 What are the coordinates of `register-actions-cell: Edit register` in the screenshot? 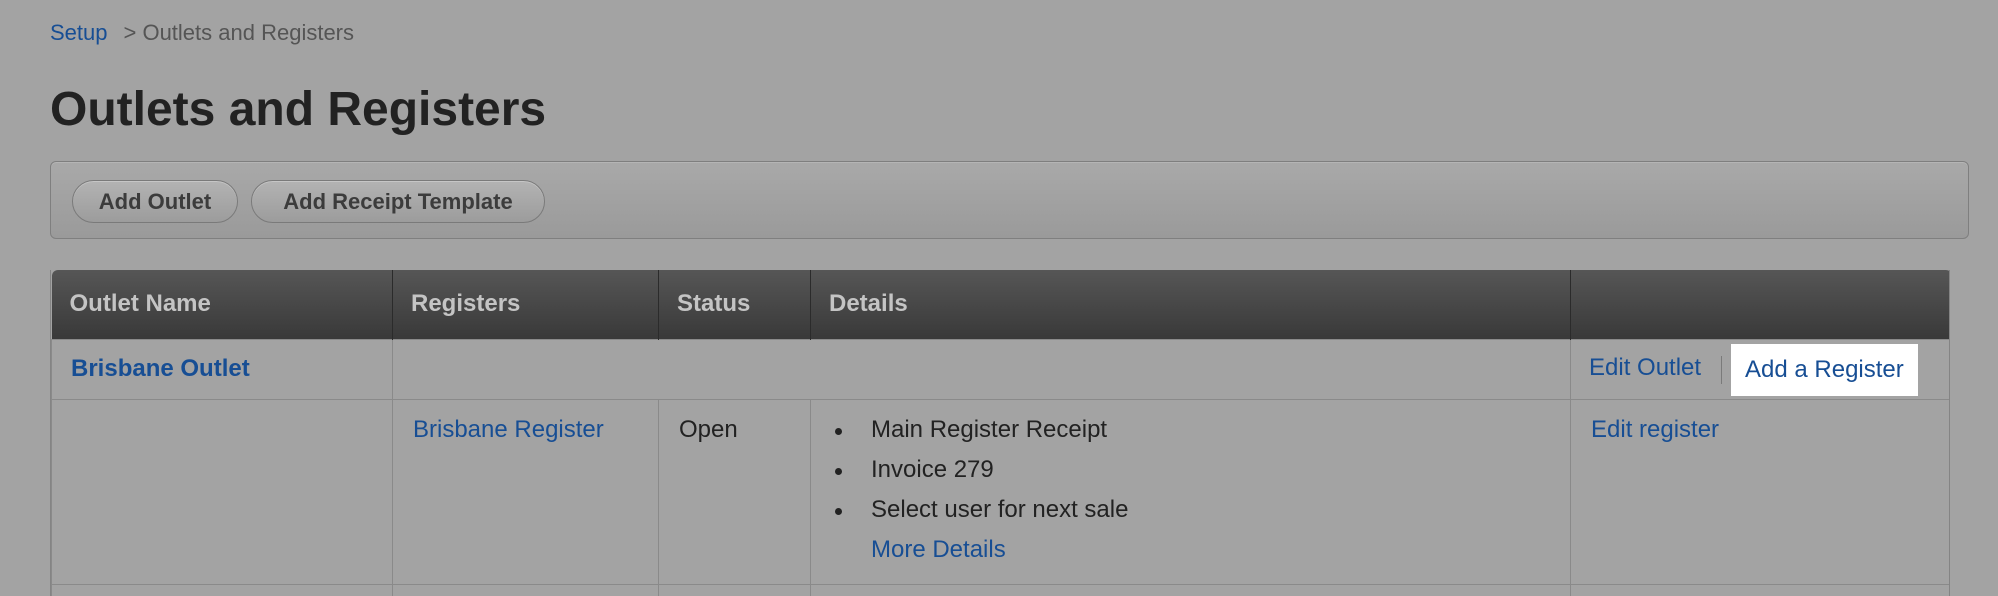 It's located at (1759, 491).